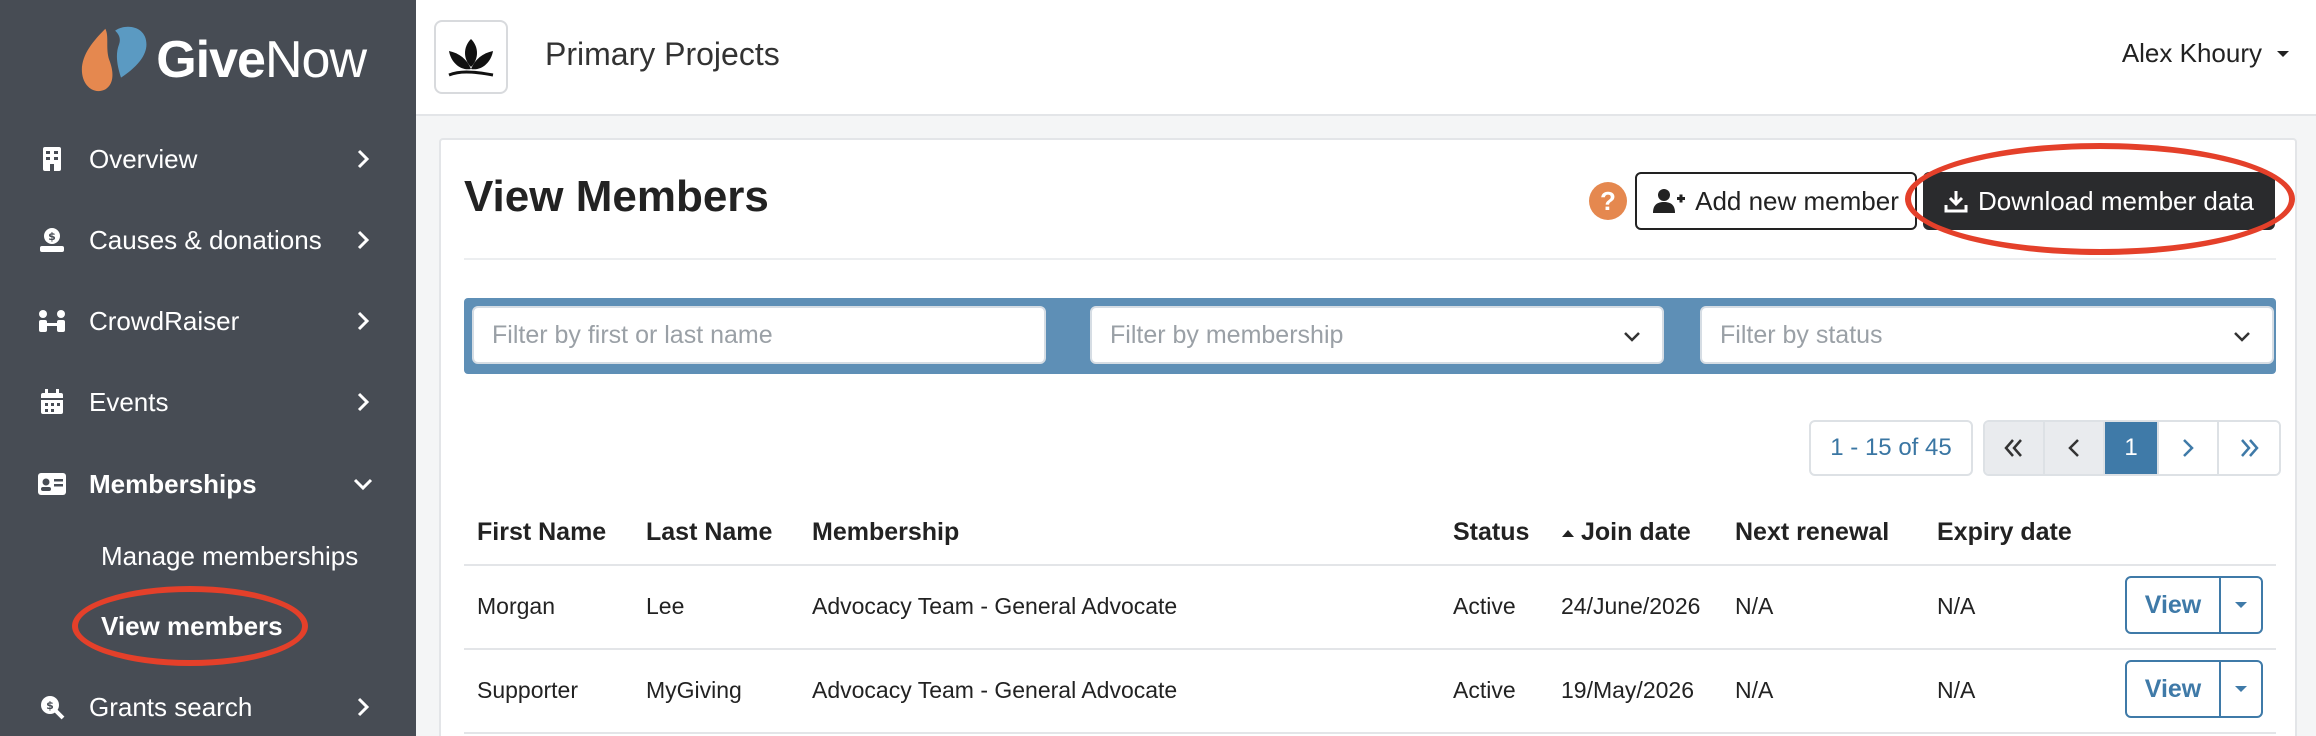 Image resolution: width=2316 pixels, height=736 pixels. Describe the element at coordinates (516, 606) in the screenshot. I see `cell-first-name: Morgan` at that location.